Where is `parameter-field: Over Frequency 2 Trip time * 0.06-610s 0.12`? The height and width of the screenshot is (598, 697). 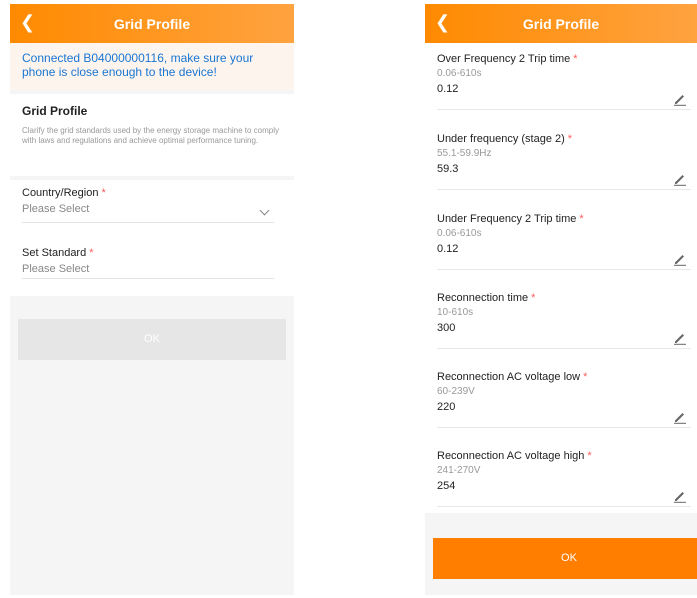 parameter-field: Over Frequency 2 Trip time * 0.06-610s 0.12 is located at coordinates (564, 81).